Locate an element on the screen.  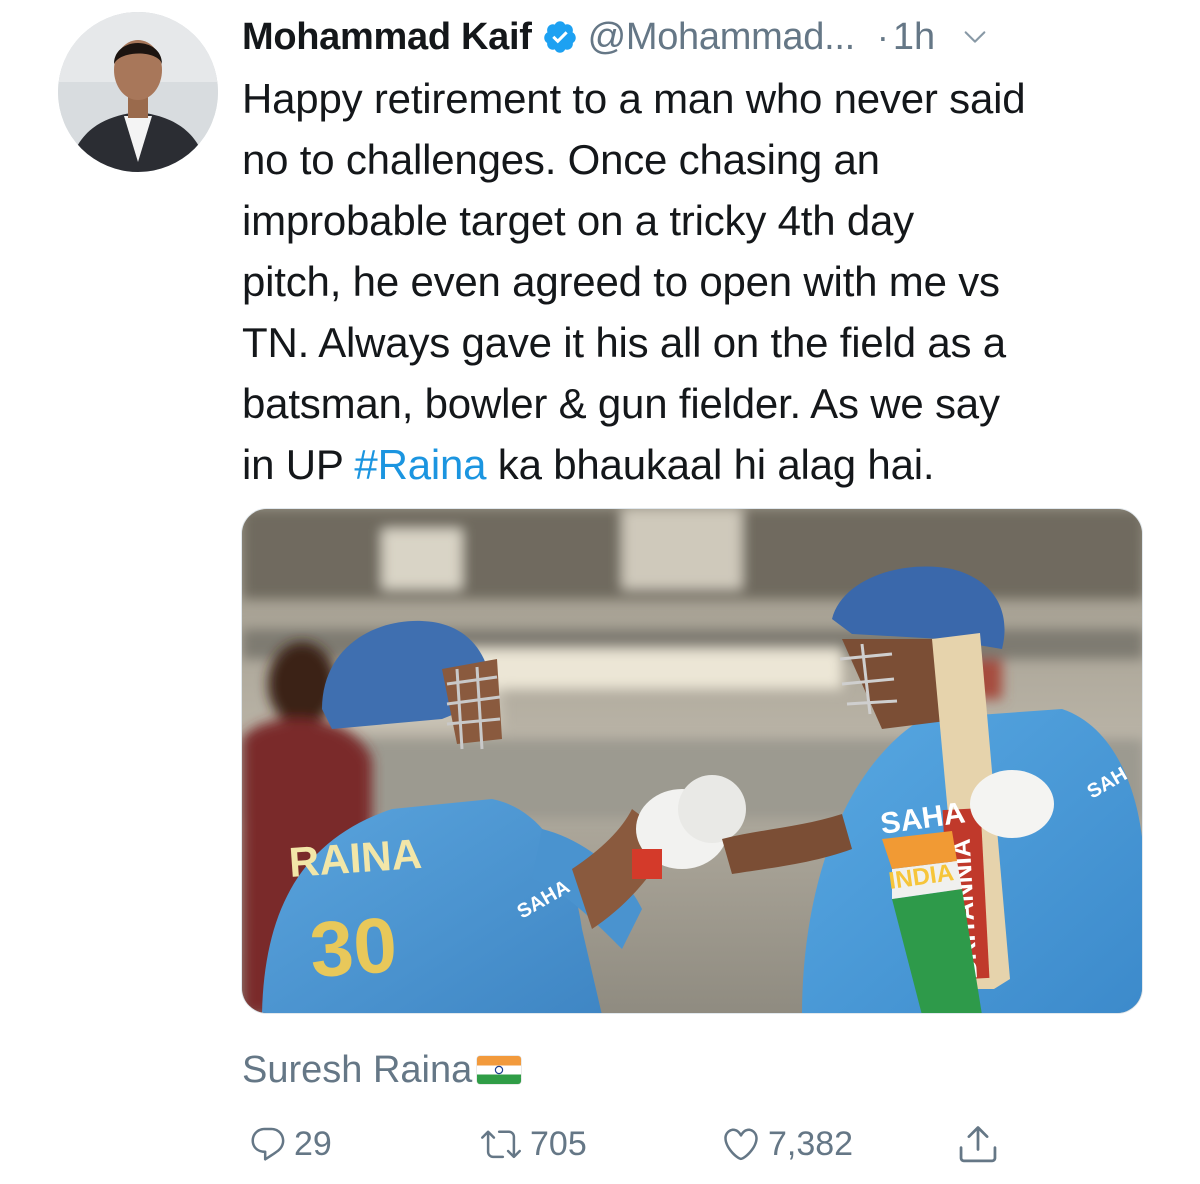
tweet-text-line: improbable target on a tricky 4th day is located at coordinates (578, 220).